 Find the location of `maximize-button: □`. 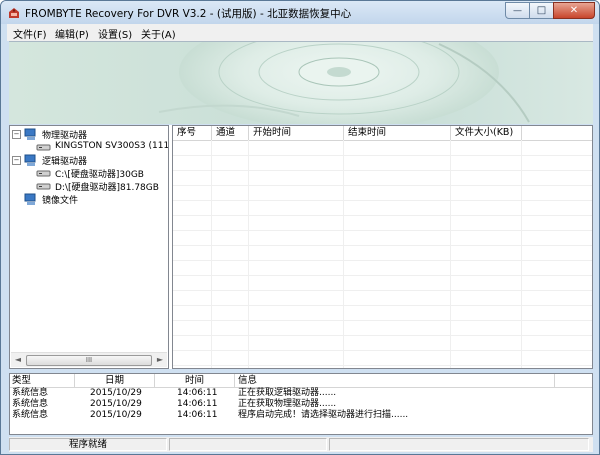

maximize-button: □ is located at coordinates (541, 10).